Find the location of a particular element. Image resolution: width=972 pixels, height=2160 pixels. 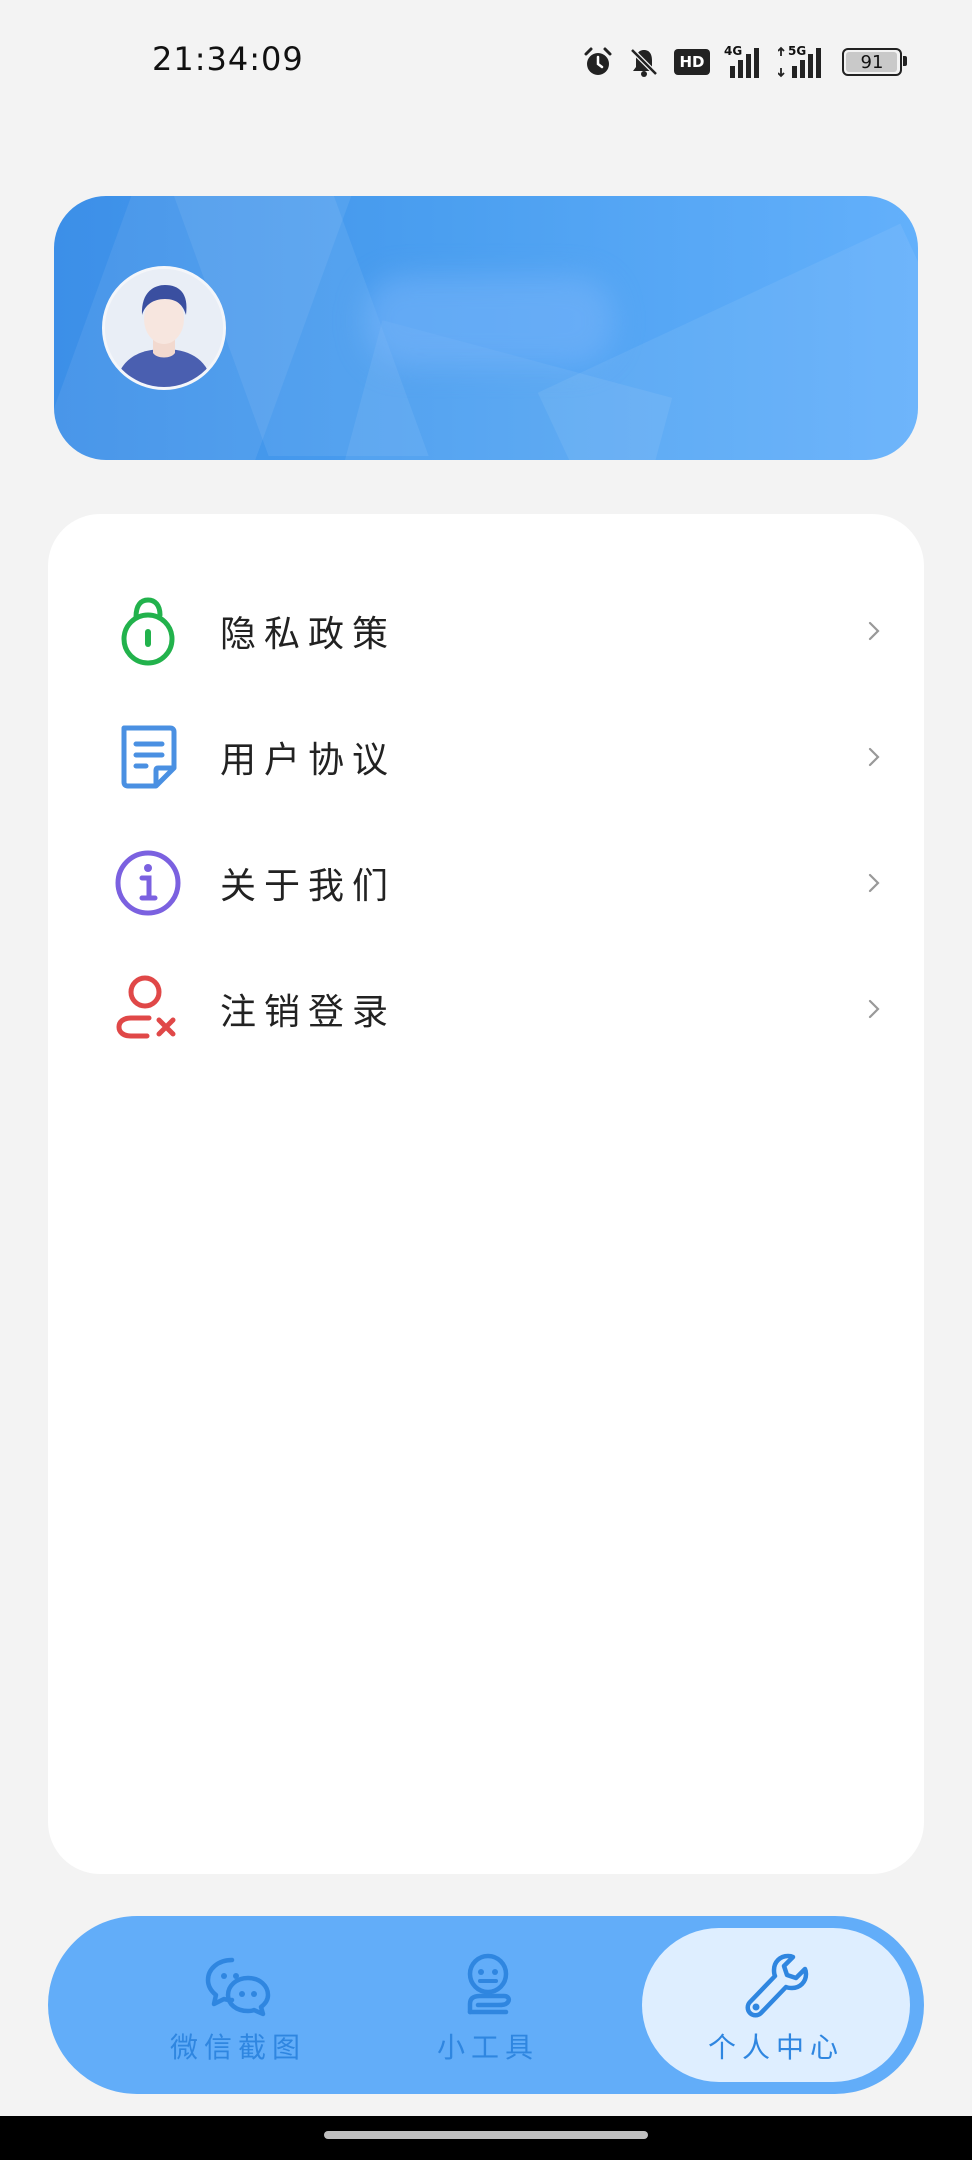

menu-item-label: 用户协议 is located at coordinates (308, 760).